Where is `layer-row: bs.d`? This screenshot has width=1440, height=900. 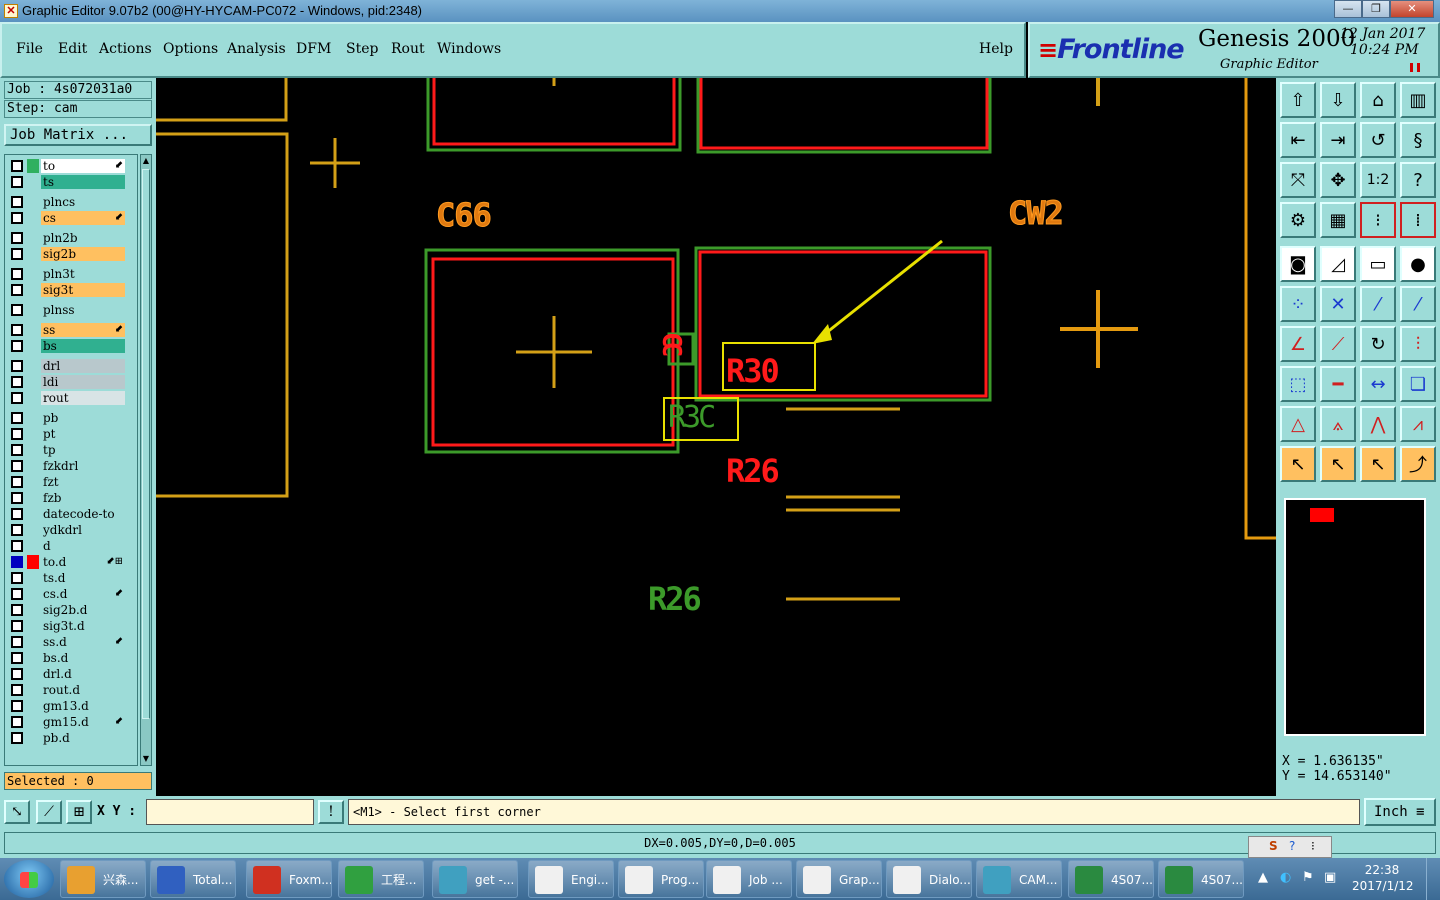 layer-row: bs.d is located at coordinates (71, 658).